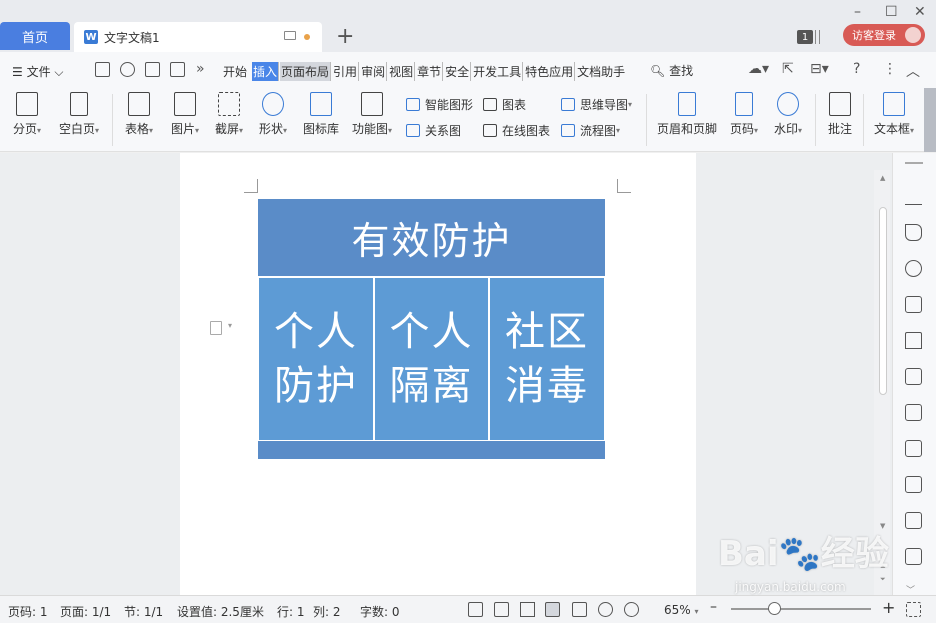 The image size is (936, 623). Describe the element at coordinates (216, 328) in the screenshot. I see `paragraph-layout-icon` at that location.